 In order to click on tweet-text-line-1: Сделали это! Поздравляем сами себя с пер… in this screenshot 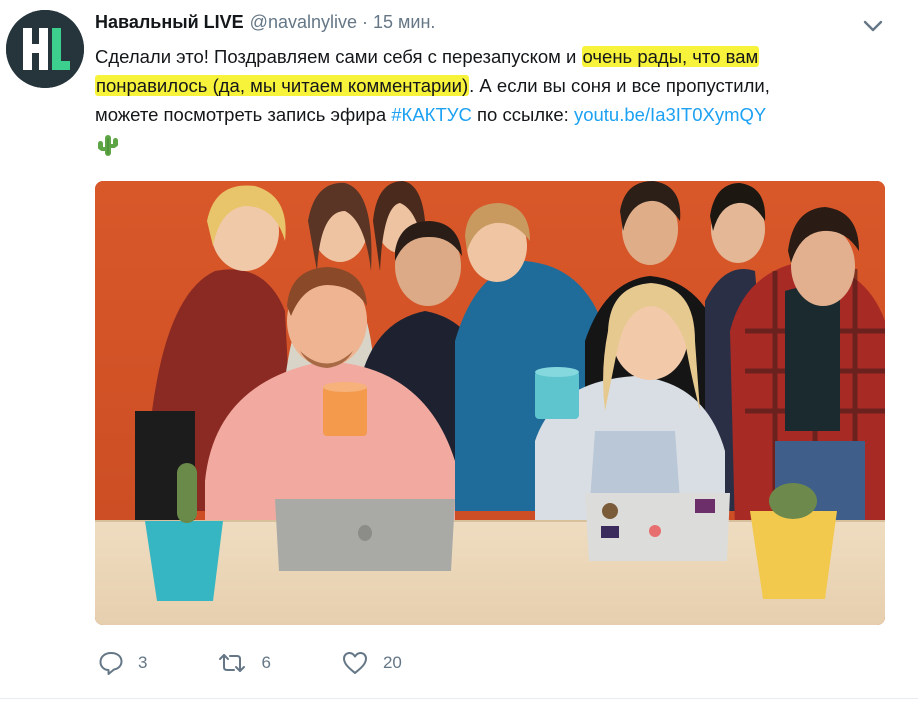, I will do `click(495, 56)`.